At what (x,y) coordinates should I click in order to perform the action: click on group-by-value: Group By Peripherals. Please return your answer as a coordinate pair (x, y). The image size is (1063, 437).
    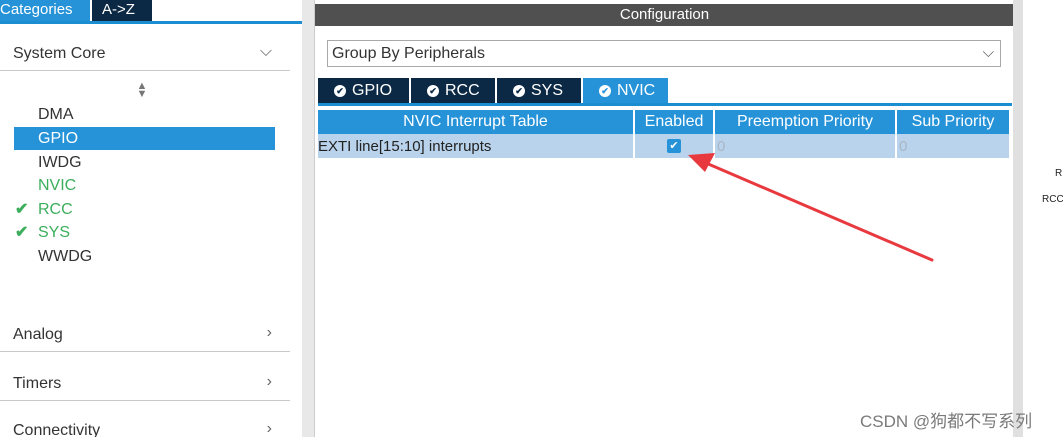
    Looking at the image, I should click on (408, 53).